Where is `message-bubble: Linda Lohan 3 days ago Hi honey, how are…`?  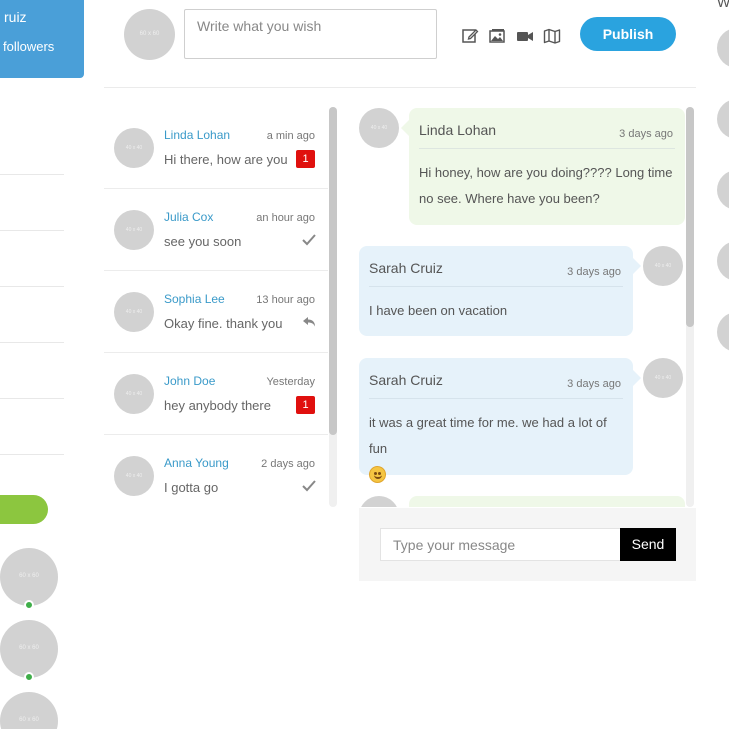 message-bubble: Linda Lohan 3 days ago Hi honey, how are… is located at coordinates (543, 166).